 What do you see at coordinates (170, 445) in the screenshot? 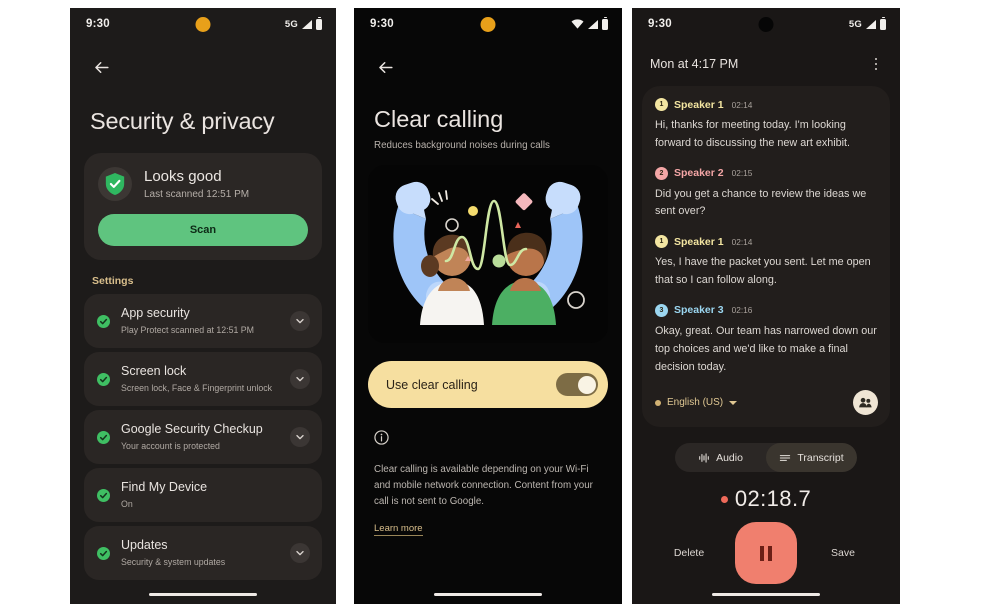
I see `settings-row-subtitle: Your account is protected` at bounding box center [170, 445].